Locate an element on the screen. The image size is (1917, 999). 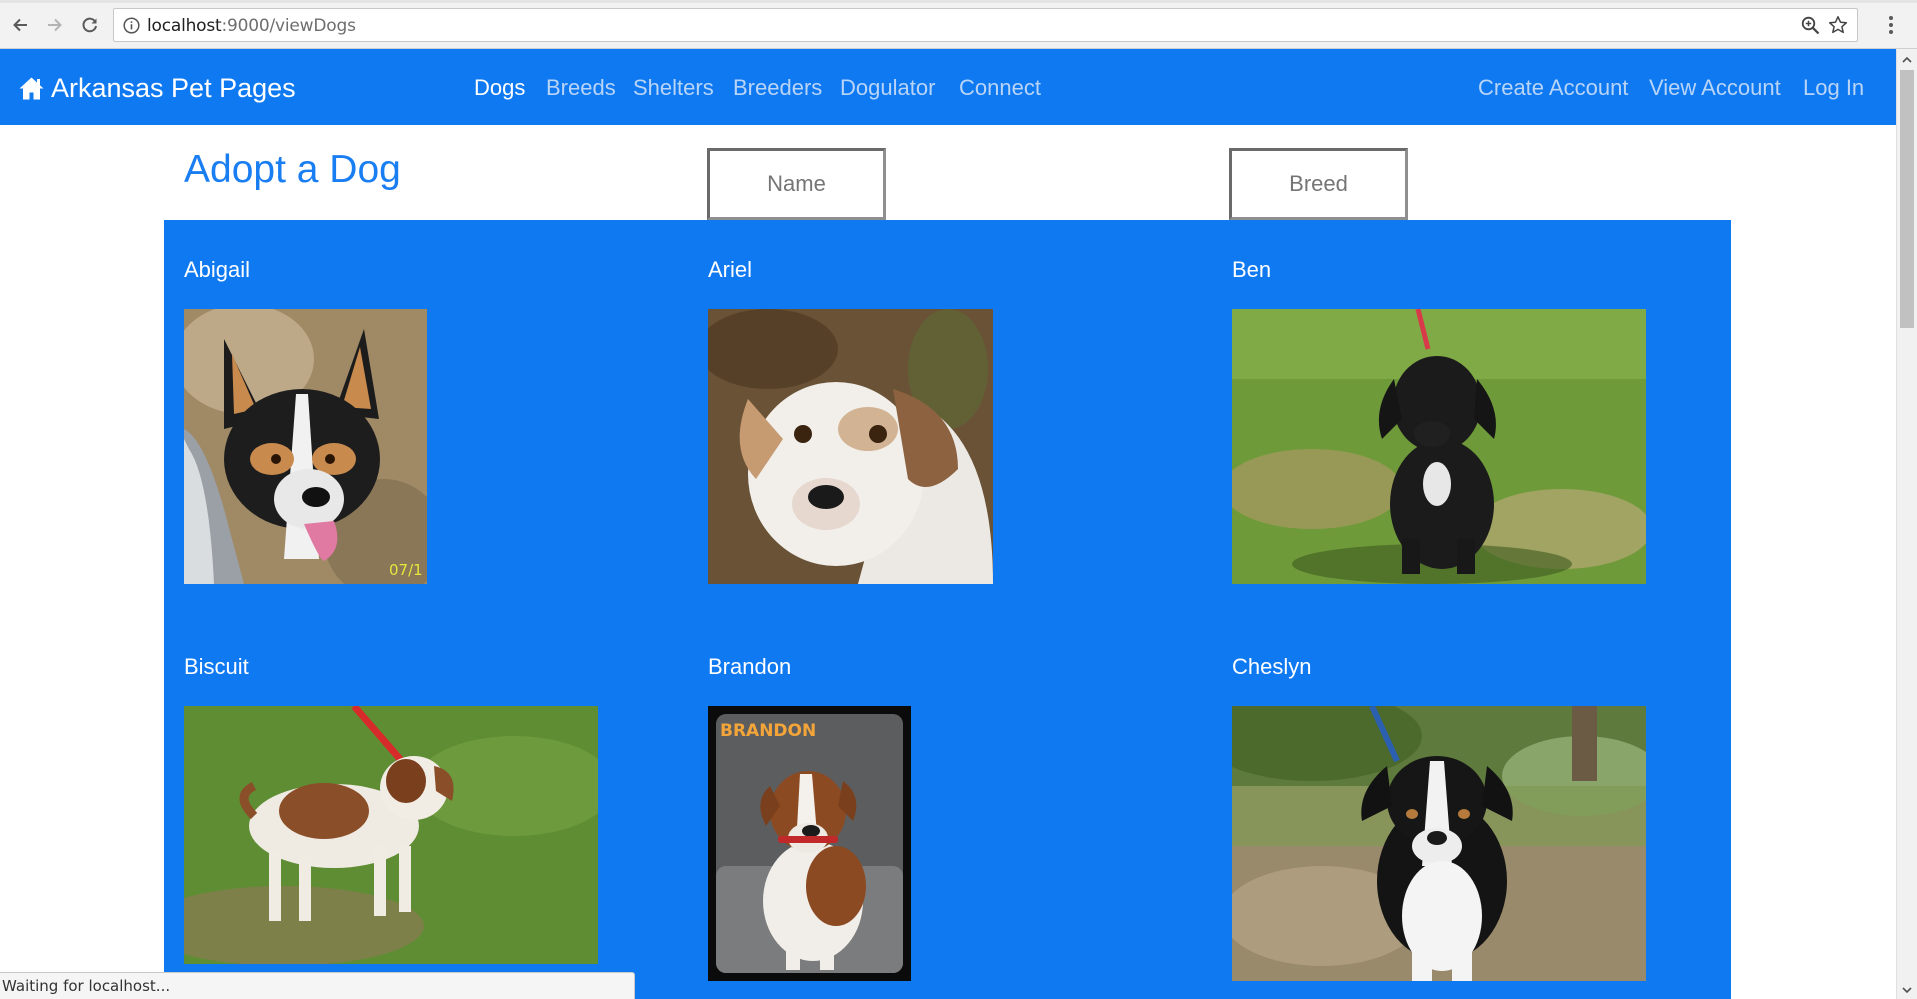
dog-name: Ben is located at coordinates (1251, 270).